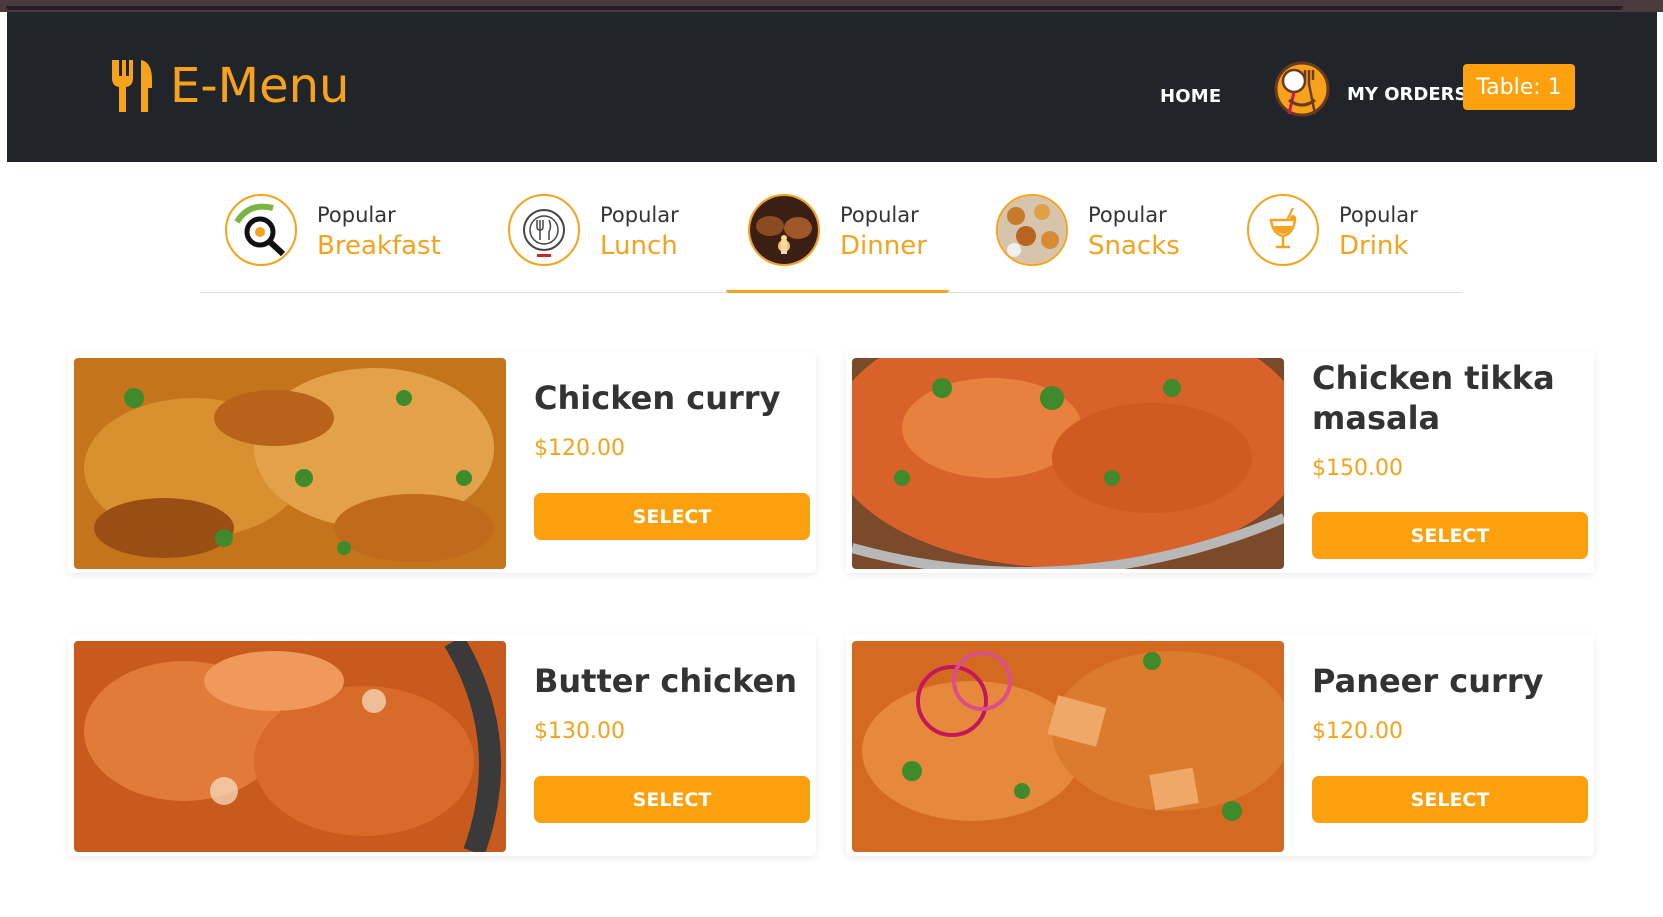 This screenshot has height=917, width=1663. Describe the element at coordinates (883, 246) in the screenshot. I see `tab-dinner-label: Dinner` at that location.